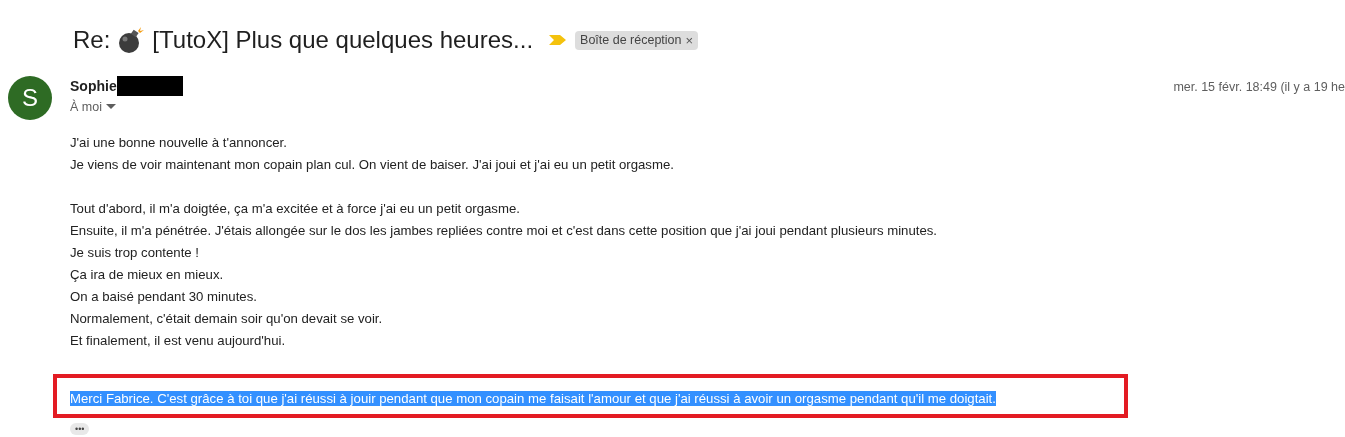 The image size is (1345, 437). Describe the element at coordinates (1259, 87) in the screenshot. I see `date-label: mer. 15 févr. 18:49 (il y a 19 he` at that location.